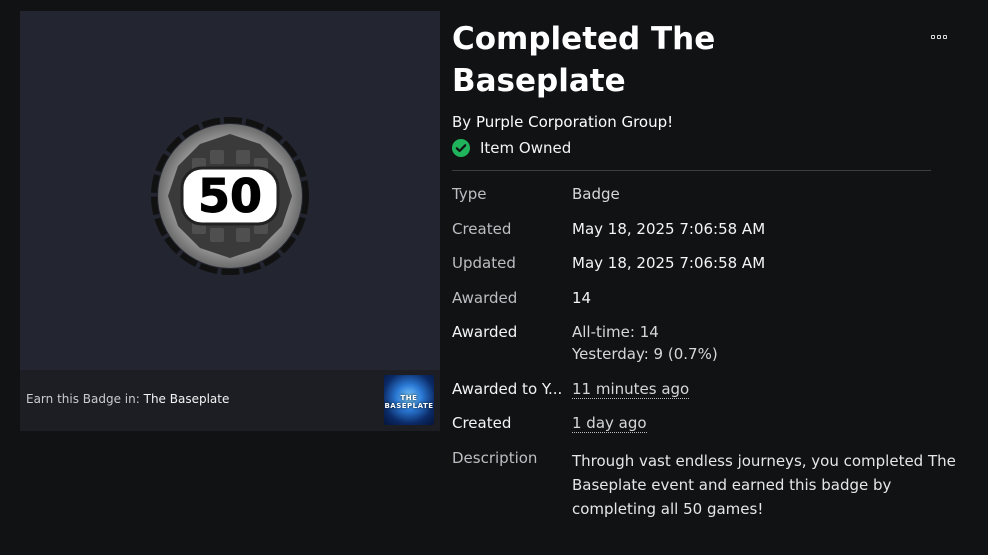 The image size is (988, 555). Describe the element at coordinates (485, 332) in the screenshot. I see `awarded-stats-label: Awarded` at that location.